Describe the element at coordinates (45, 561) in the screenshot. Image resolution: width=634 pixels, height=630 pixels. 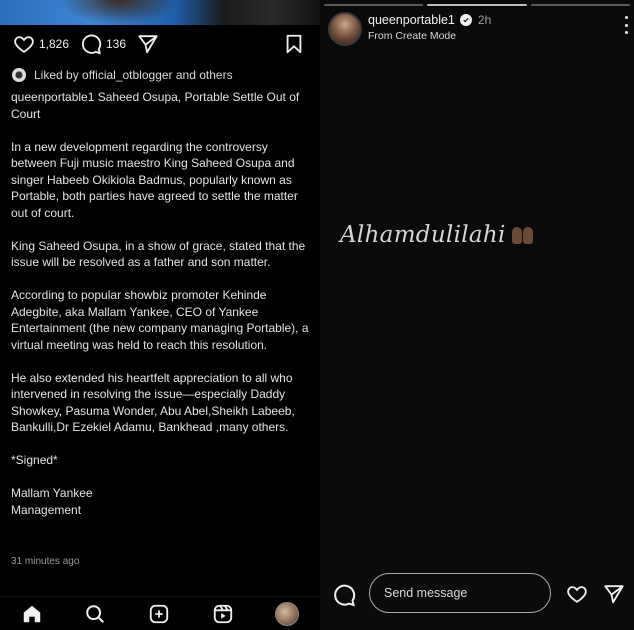
I see `post-timestamp: 31 minutes ago` at that location.